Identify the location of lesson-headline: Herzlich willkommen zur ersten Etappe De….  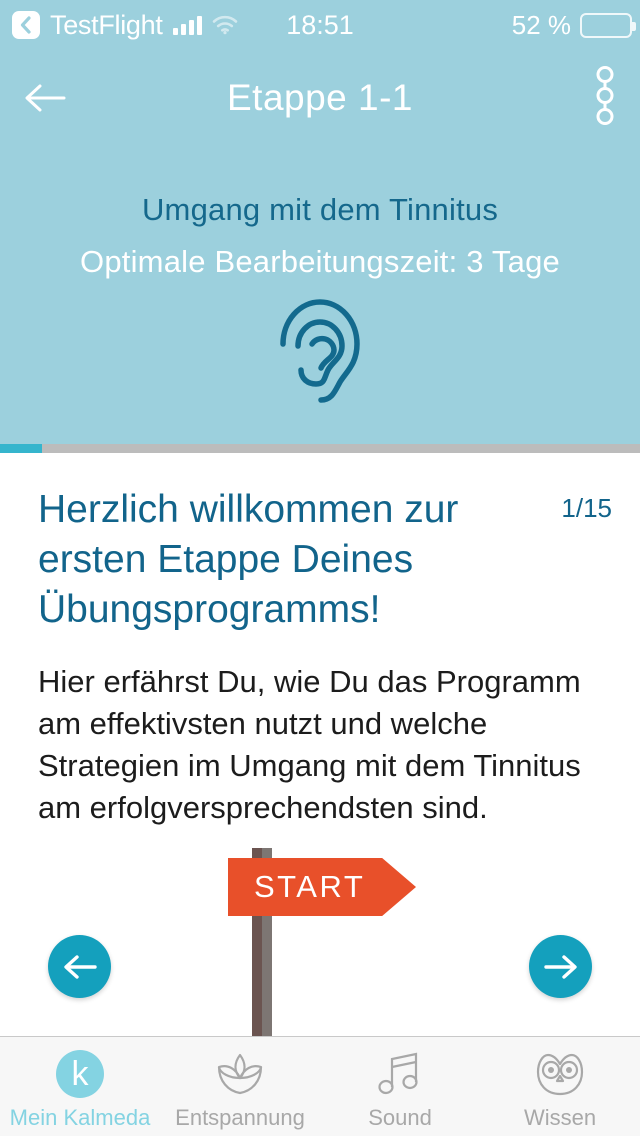
(248, 559).